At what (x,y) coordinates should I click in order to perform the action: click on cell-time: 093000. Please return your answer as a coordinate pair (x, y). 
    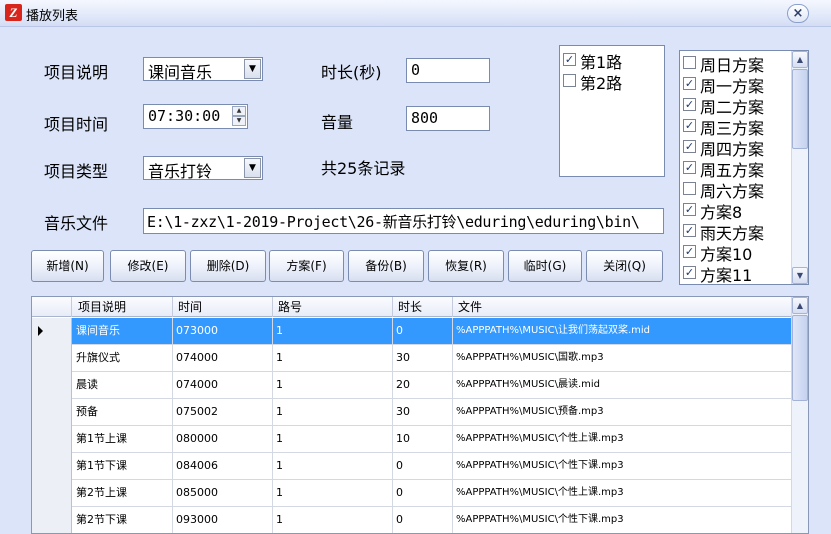
    Looking at the image, I should click on (223, 520).